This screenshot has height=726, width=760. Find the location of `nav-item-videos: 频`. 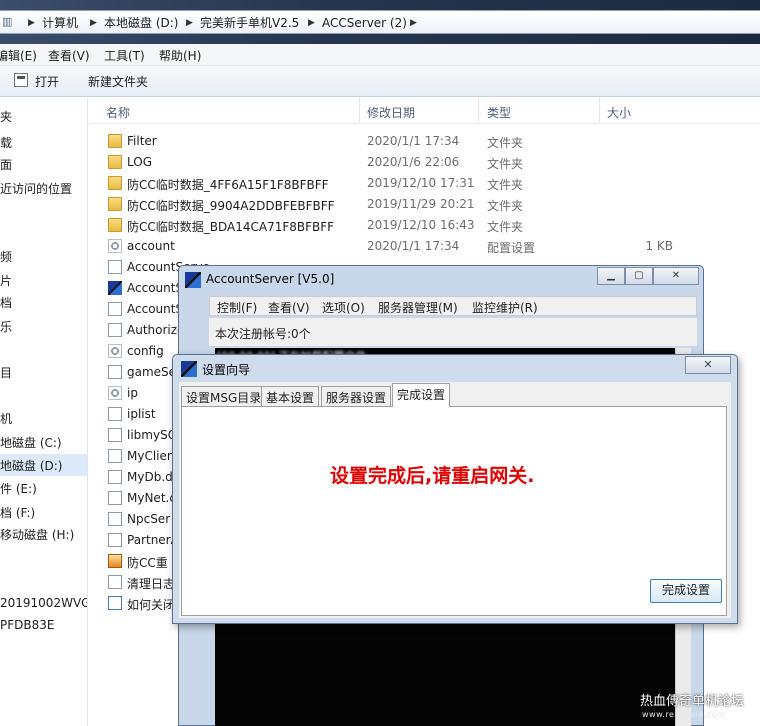

nav-item-videos: 频 is located at coordinates (6, 256).